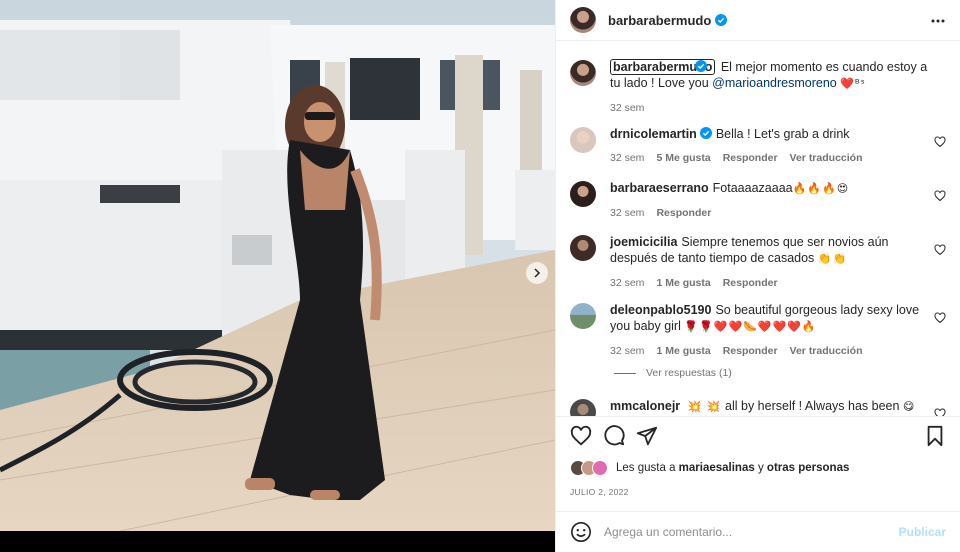 The width and height of the screenshot is (960, 552). Describe the element at coordinates (645, 406) in the screenshot. I see `comment-username: mmcalonejr` at that location.